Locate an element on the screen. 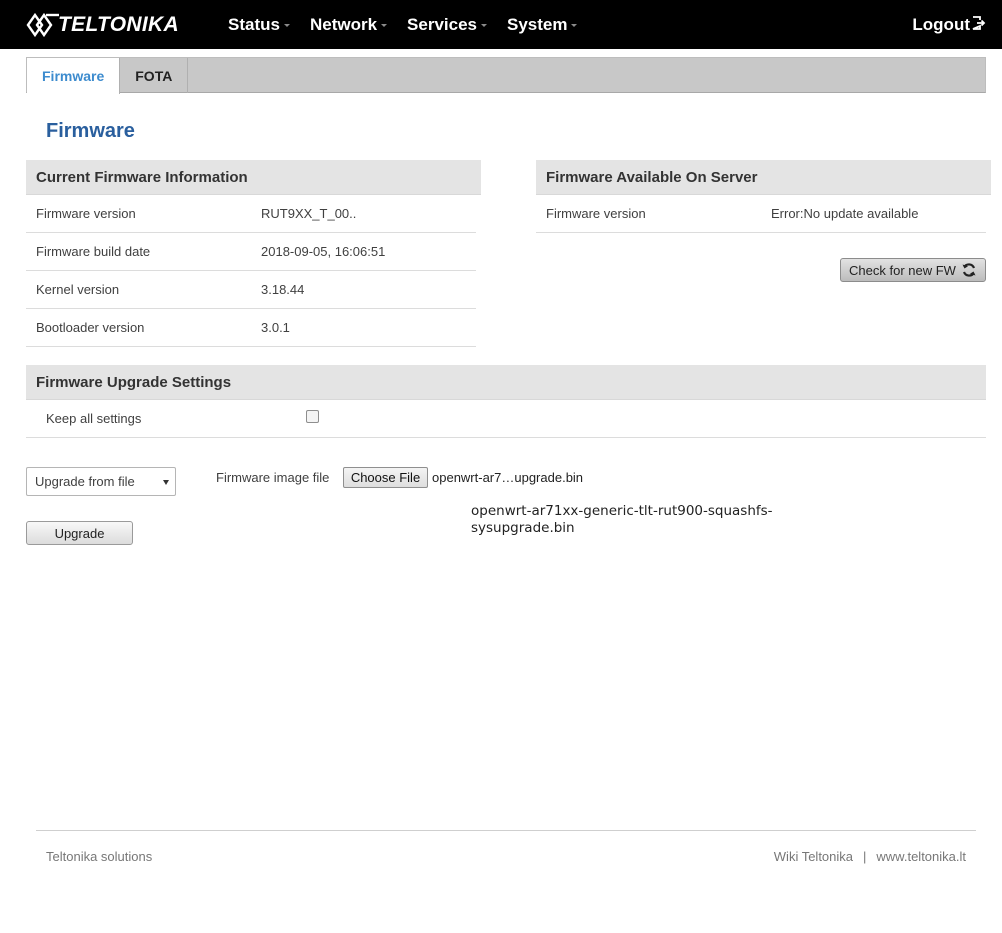 This screenshot has height=933, width=1002. menu-services-label: Services is located at coordinates (442, 24).